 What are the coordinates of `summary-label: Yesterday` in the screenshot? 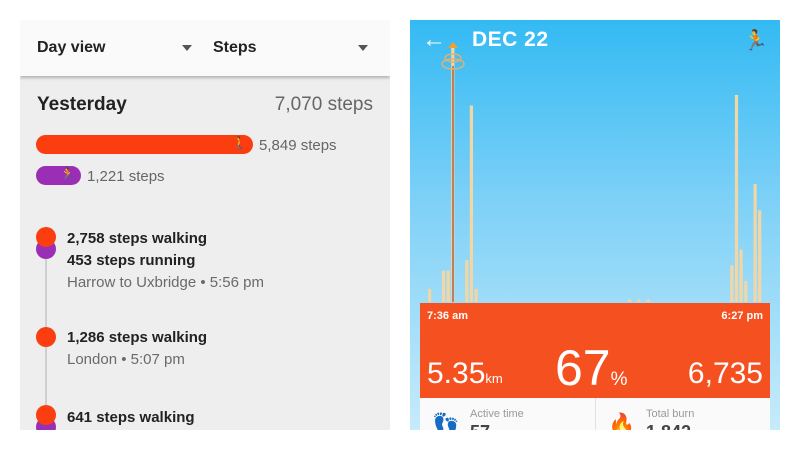 It's located at (82, 104).